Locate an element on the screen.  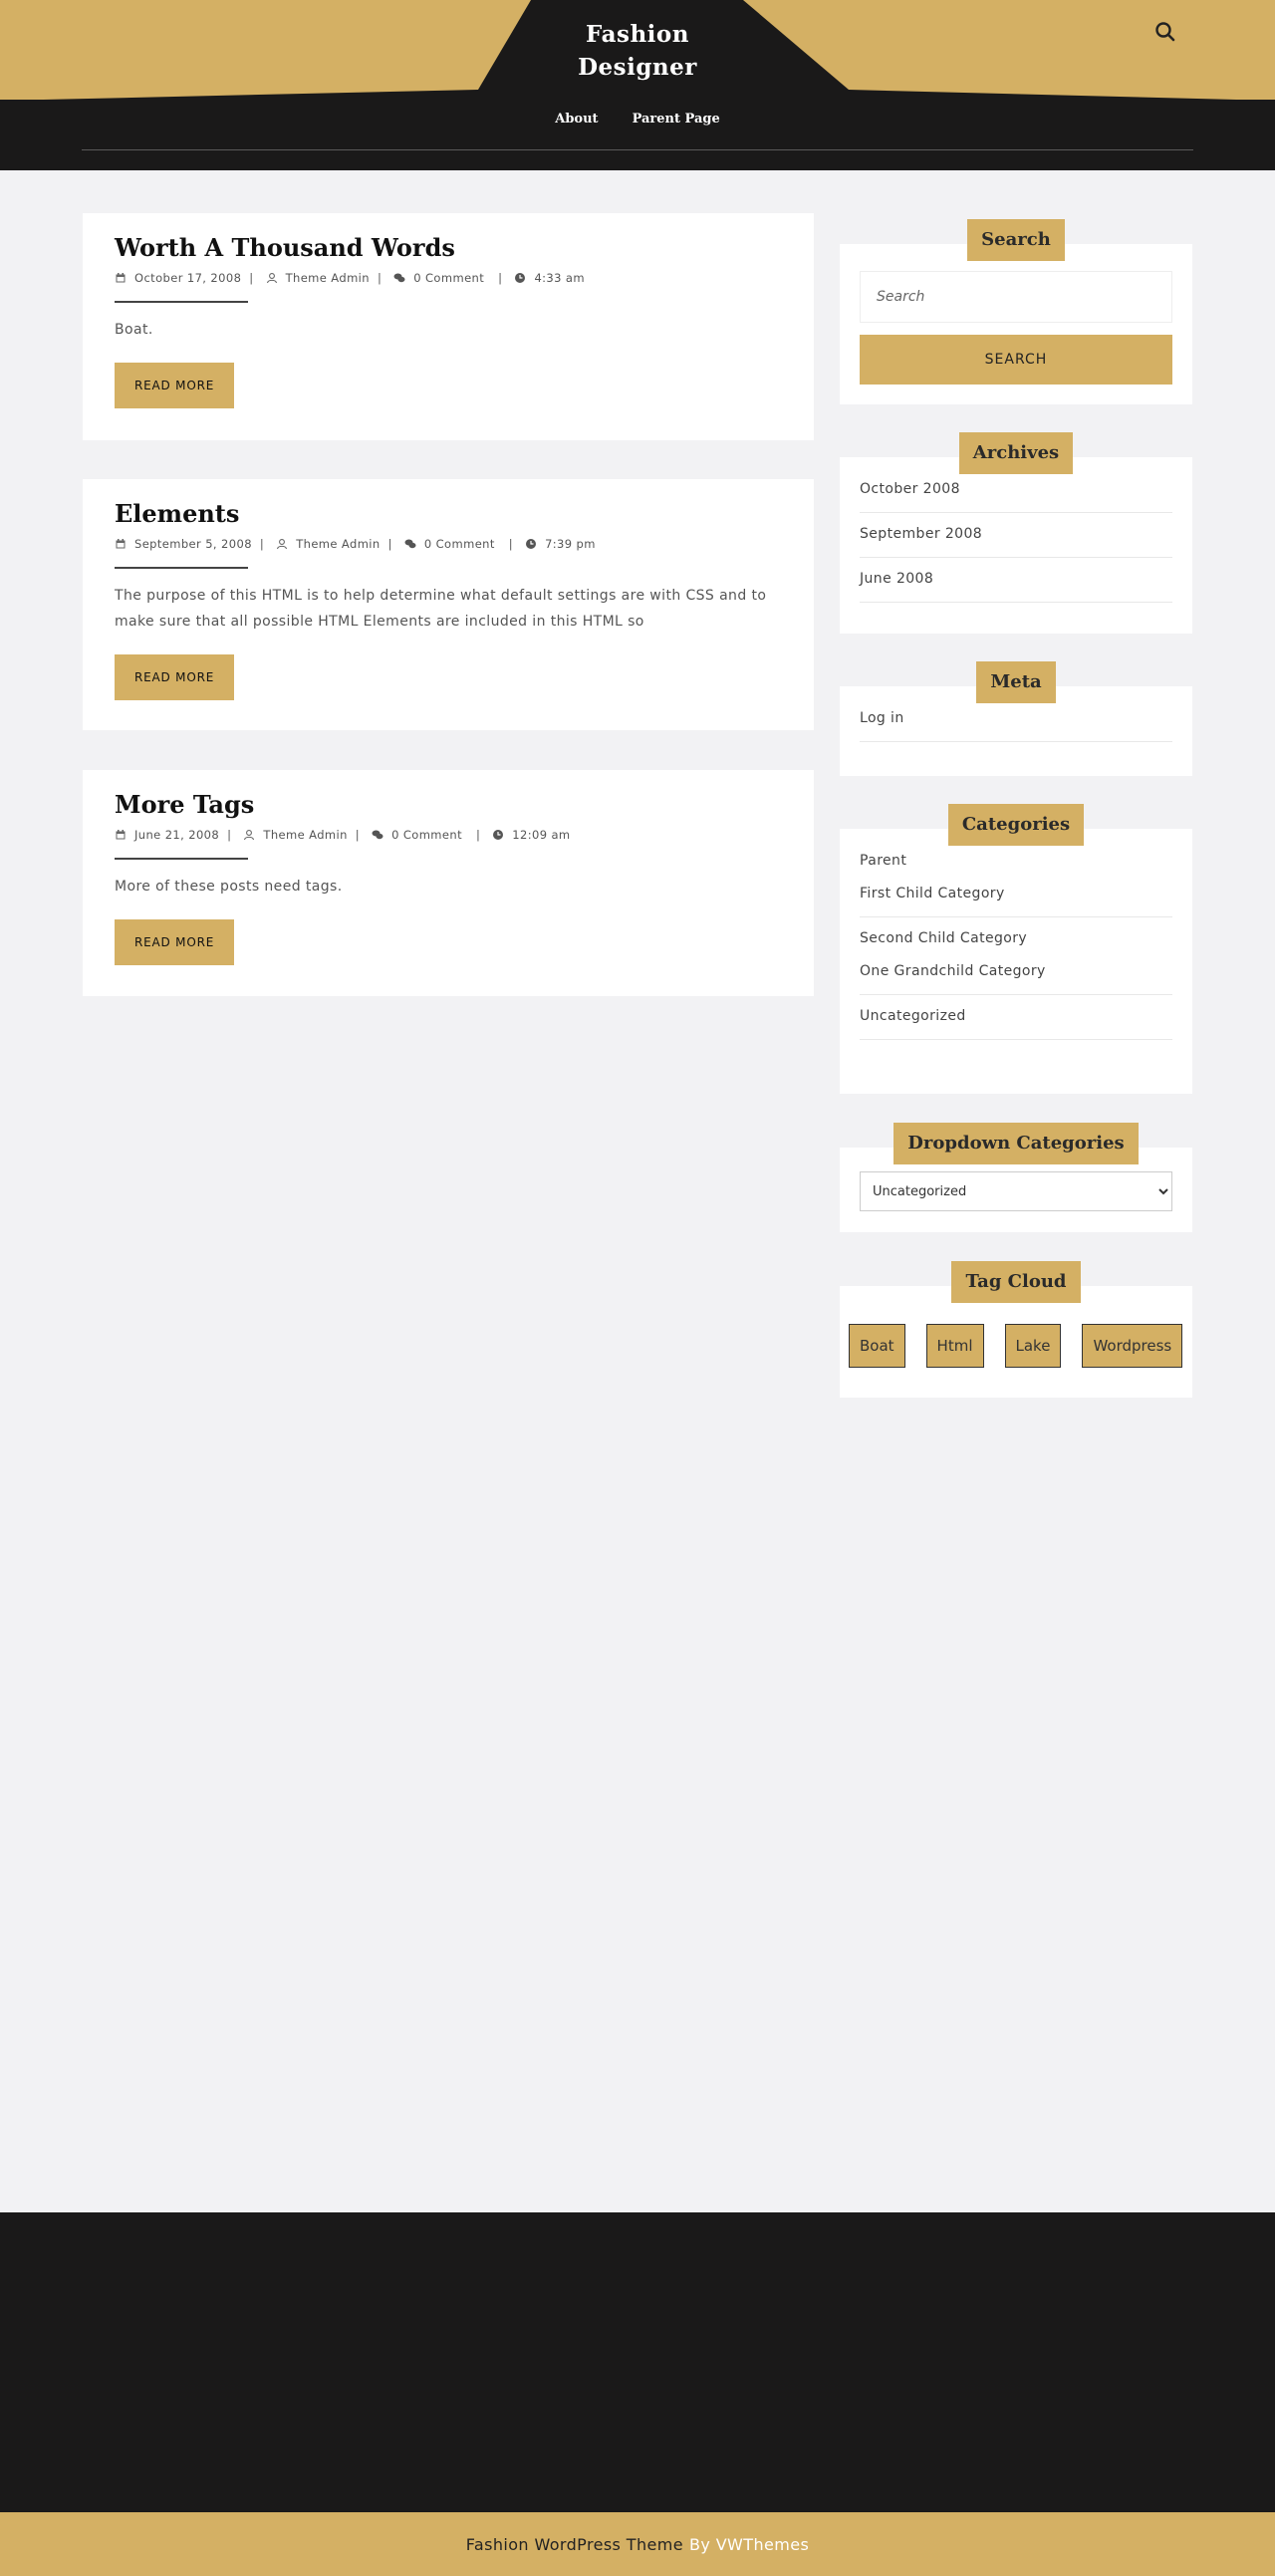
archives-list: October 2008 September 2008 June 2008 is located at coordinates (1016, 541).